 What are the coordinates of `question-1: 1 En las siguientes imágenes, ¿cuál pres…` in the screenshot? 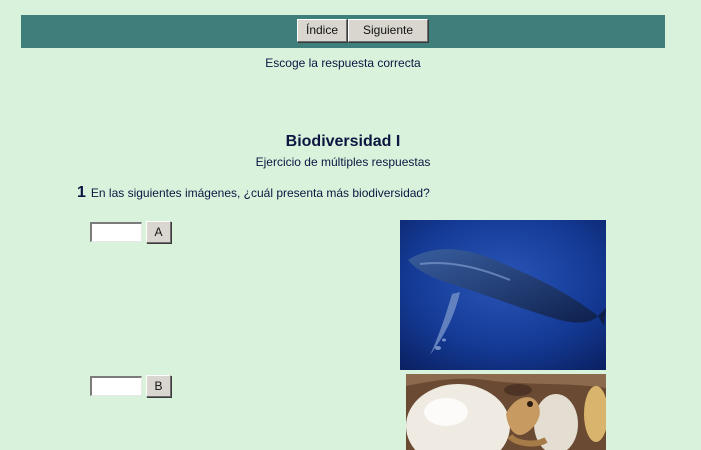 It's located at (253, 193).